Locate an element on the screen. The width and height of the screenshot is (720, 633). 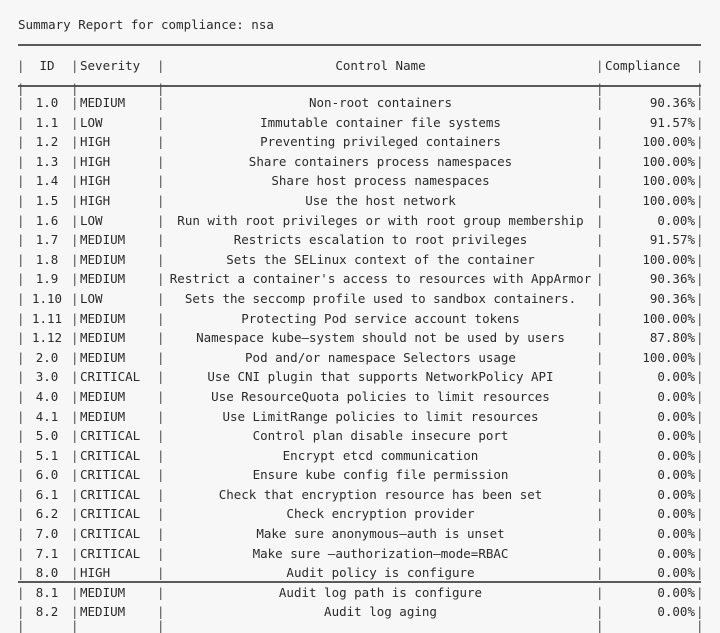
column-header-name: Control Name is located at coordinates (380, 65).